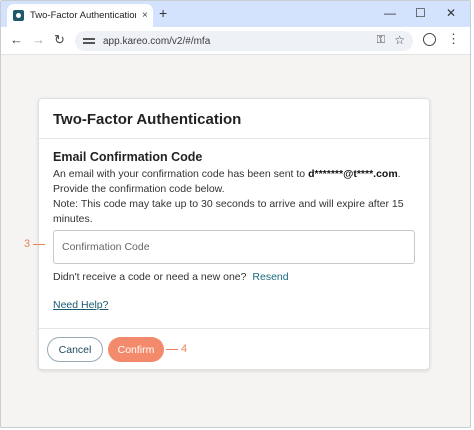 The width and height of the screenshot is (474, 430). I want to click on address-bar: app.kareo.com/v2/#/mfa ⚿ ☆, so click(244, 41).